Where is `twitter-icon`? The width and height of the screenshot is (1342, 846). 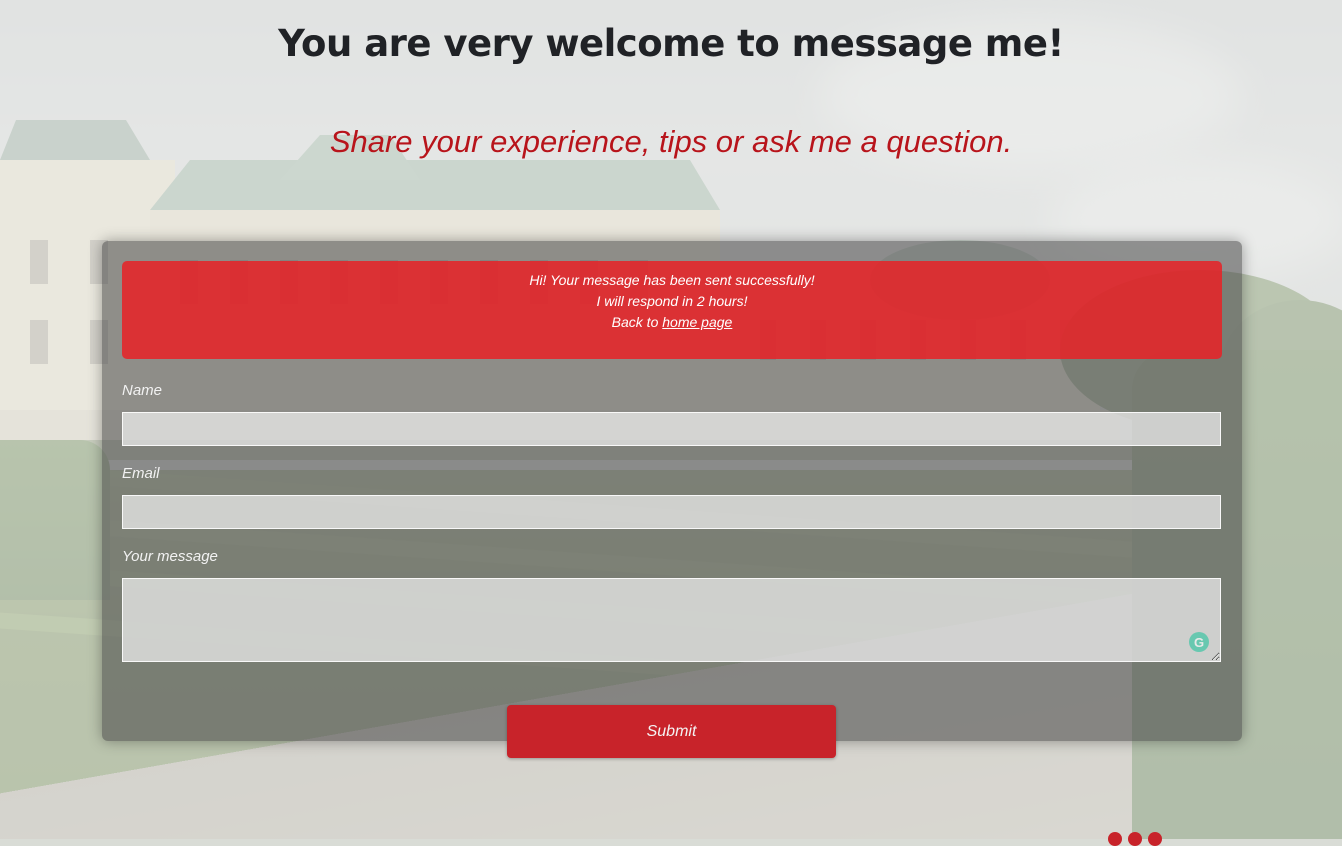
twitter-icon is located at coordinates (1135, 839).